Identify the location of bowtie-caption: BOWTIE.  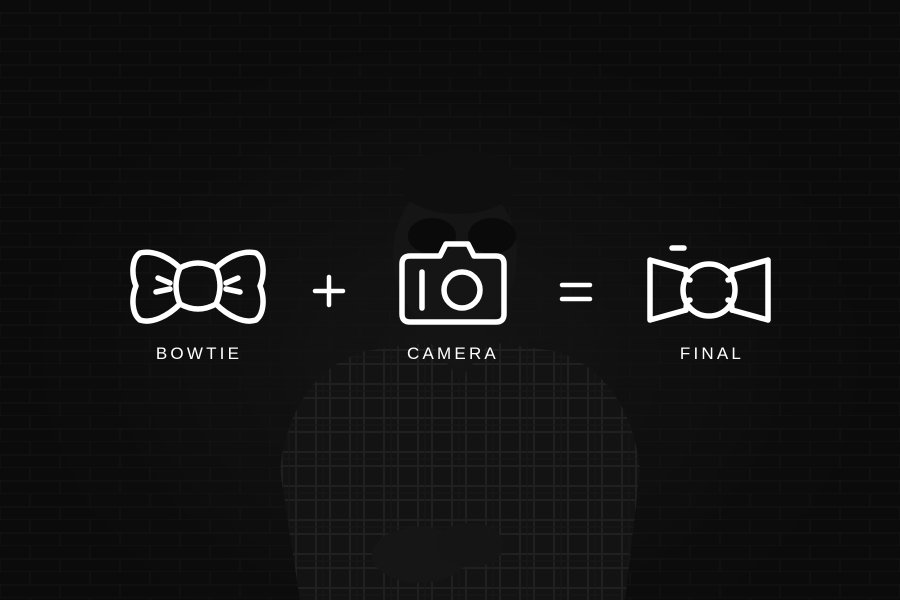
(199, 353).